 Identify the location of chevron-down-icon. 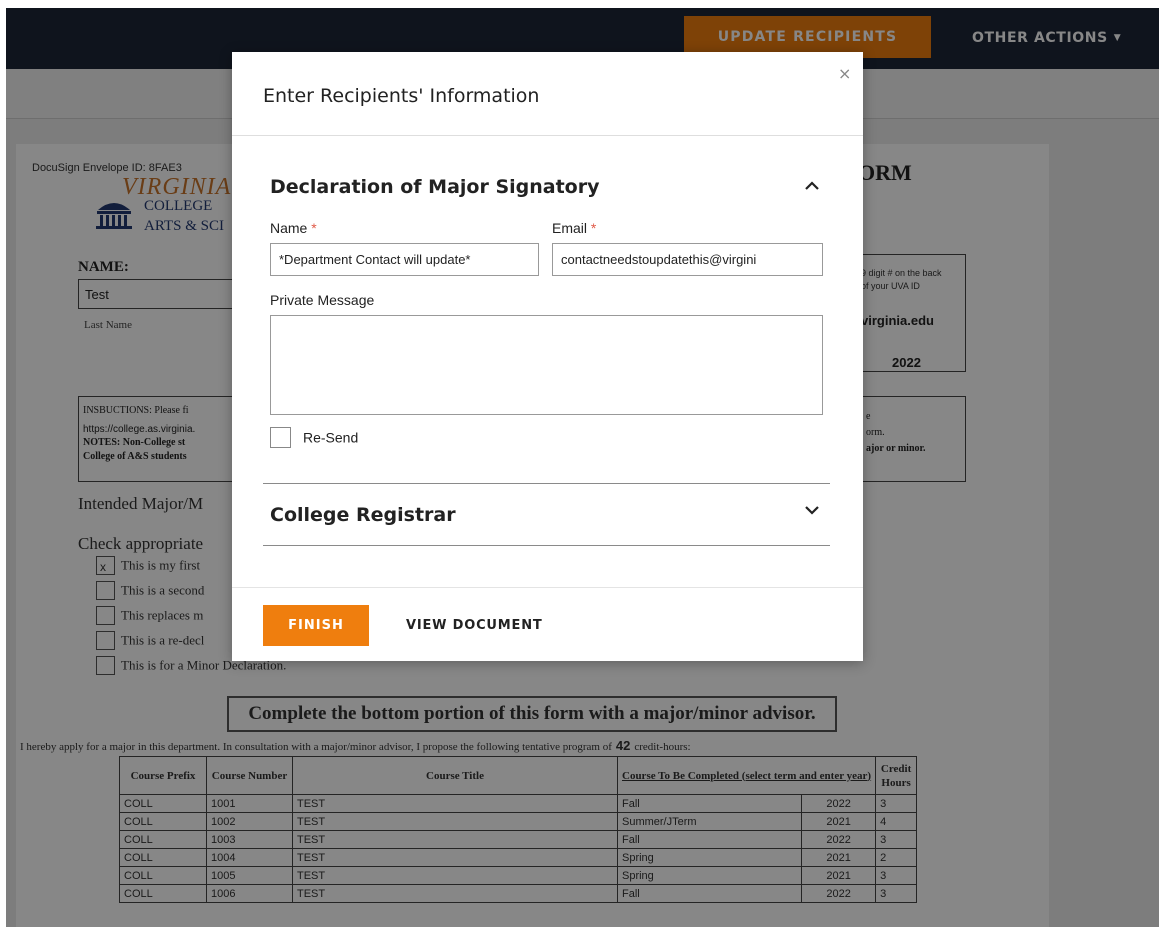
(812, 510).